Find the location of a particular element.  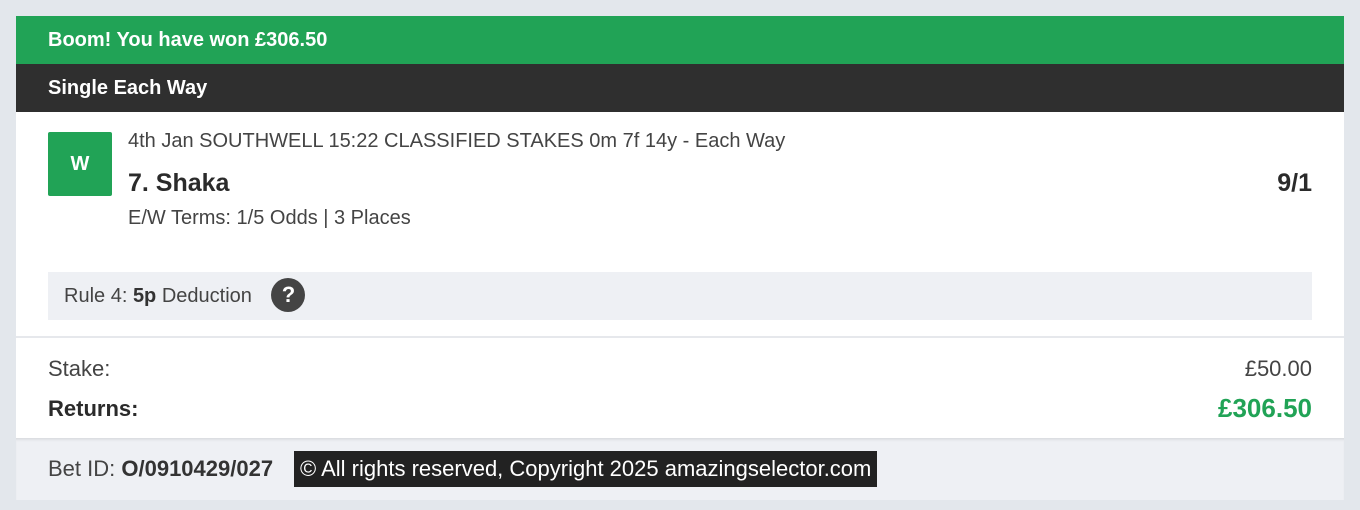

result-badge: W is located at coordinates (80, 164).